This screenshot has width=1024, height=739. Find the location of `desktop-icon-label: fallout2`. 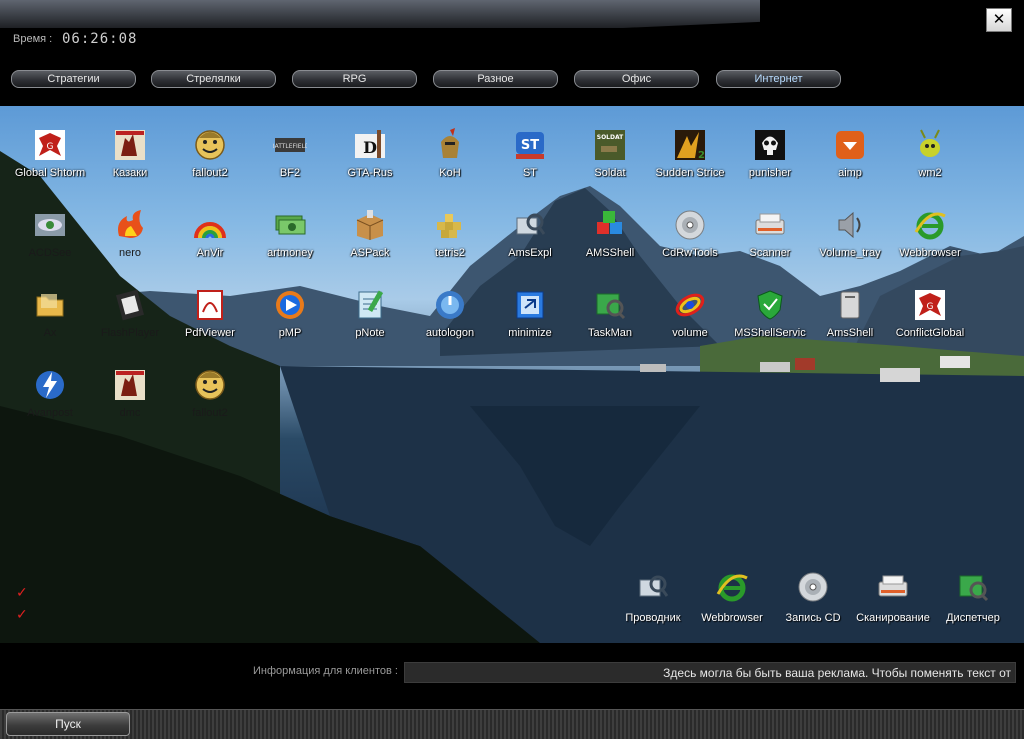

desktop-icon-label: fallout2 is located at coordinates (210, 413).